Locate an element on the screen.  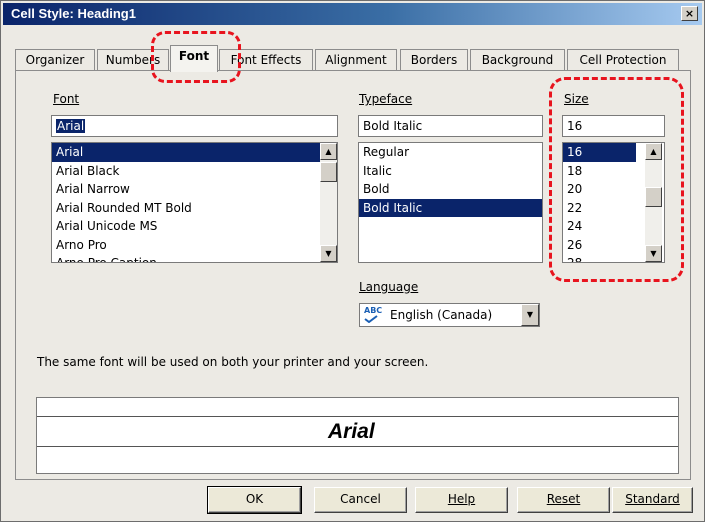
preview-text: Arial is located at coordinates (351, 432).